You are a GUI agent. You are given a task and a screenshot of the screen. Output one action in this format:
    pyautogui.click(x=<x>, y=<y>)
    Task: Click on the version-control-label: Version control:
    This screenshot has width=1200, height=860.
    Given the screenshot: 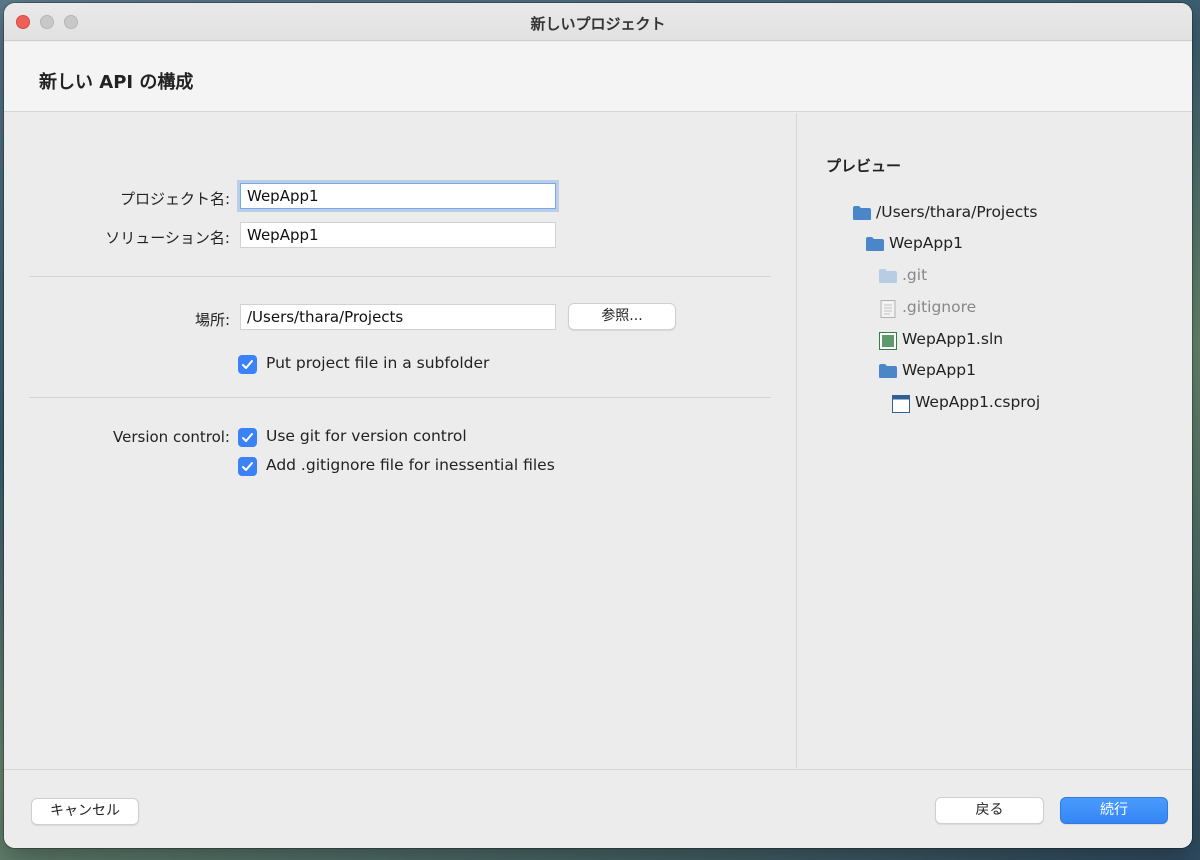 What is the action you would take?
    pyautogui.click(x=171, y=437)
    